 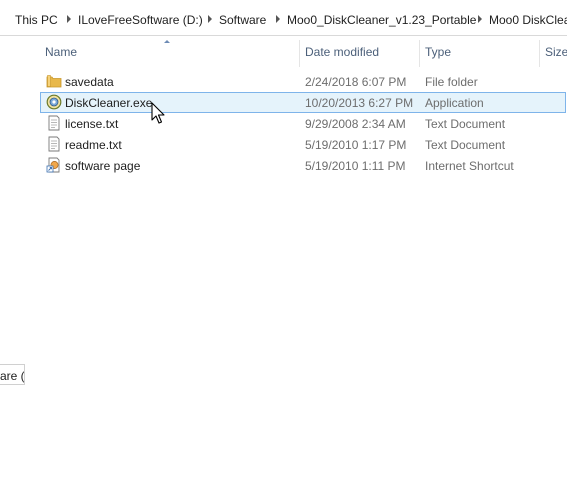 I want to click on mouse-pointer-icon, so click(x=158, y=113).